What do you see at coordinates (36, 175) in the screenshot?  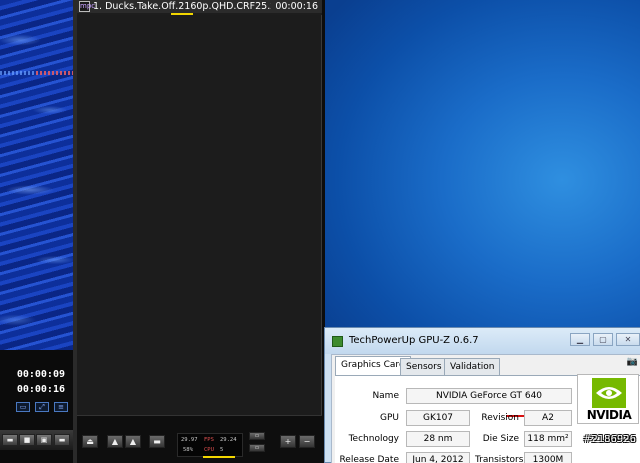 I see `left-video-frame` at bounding box center [36, 175].